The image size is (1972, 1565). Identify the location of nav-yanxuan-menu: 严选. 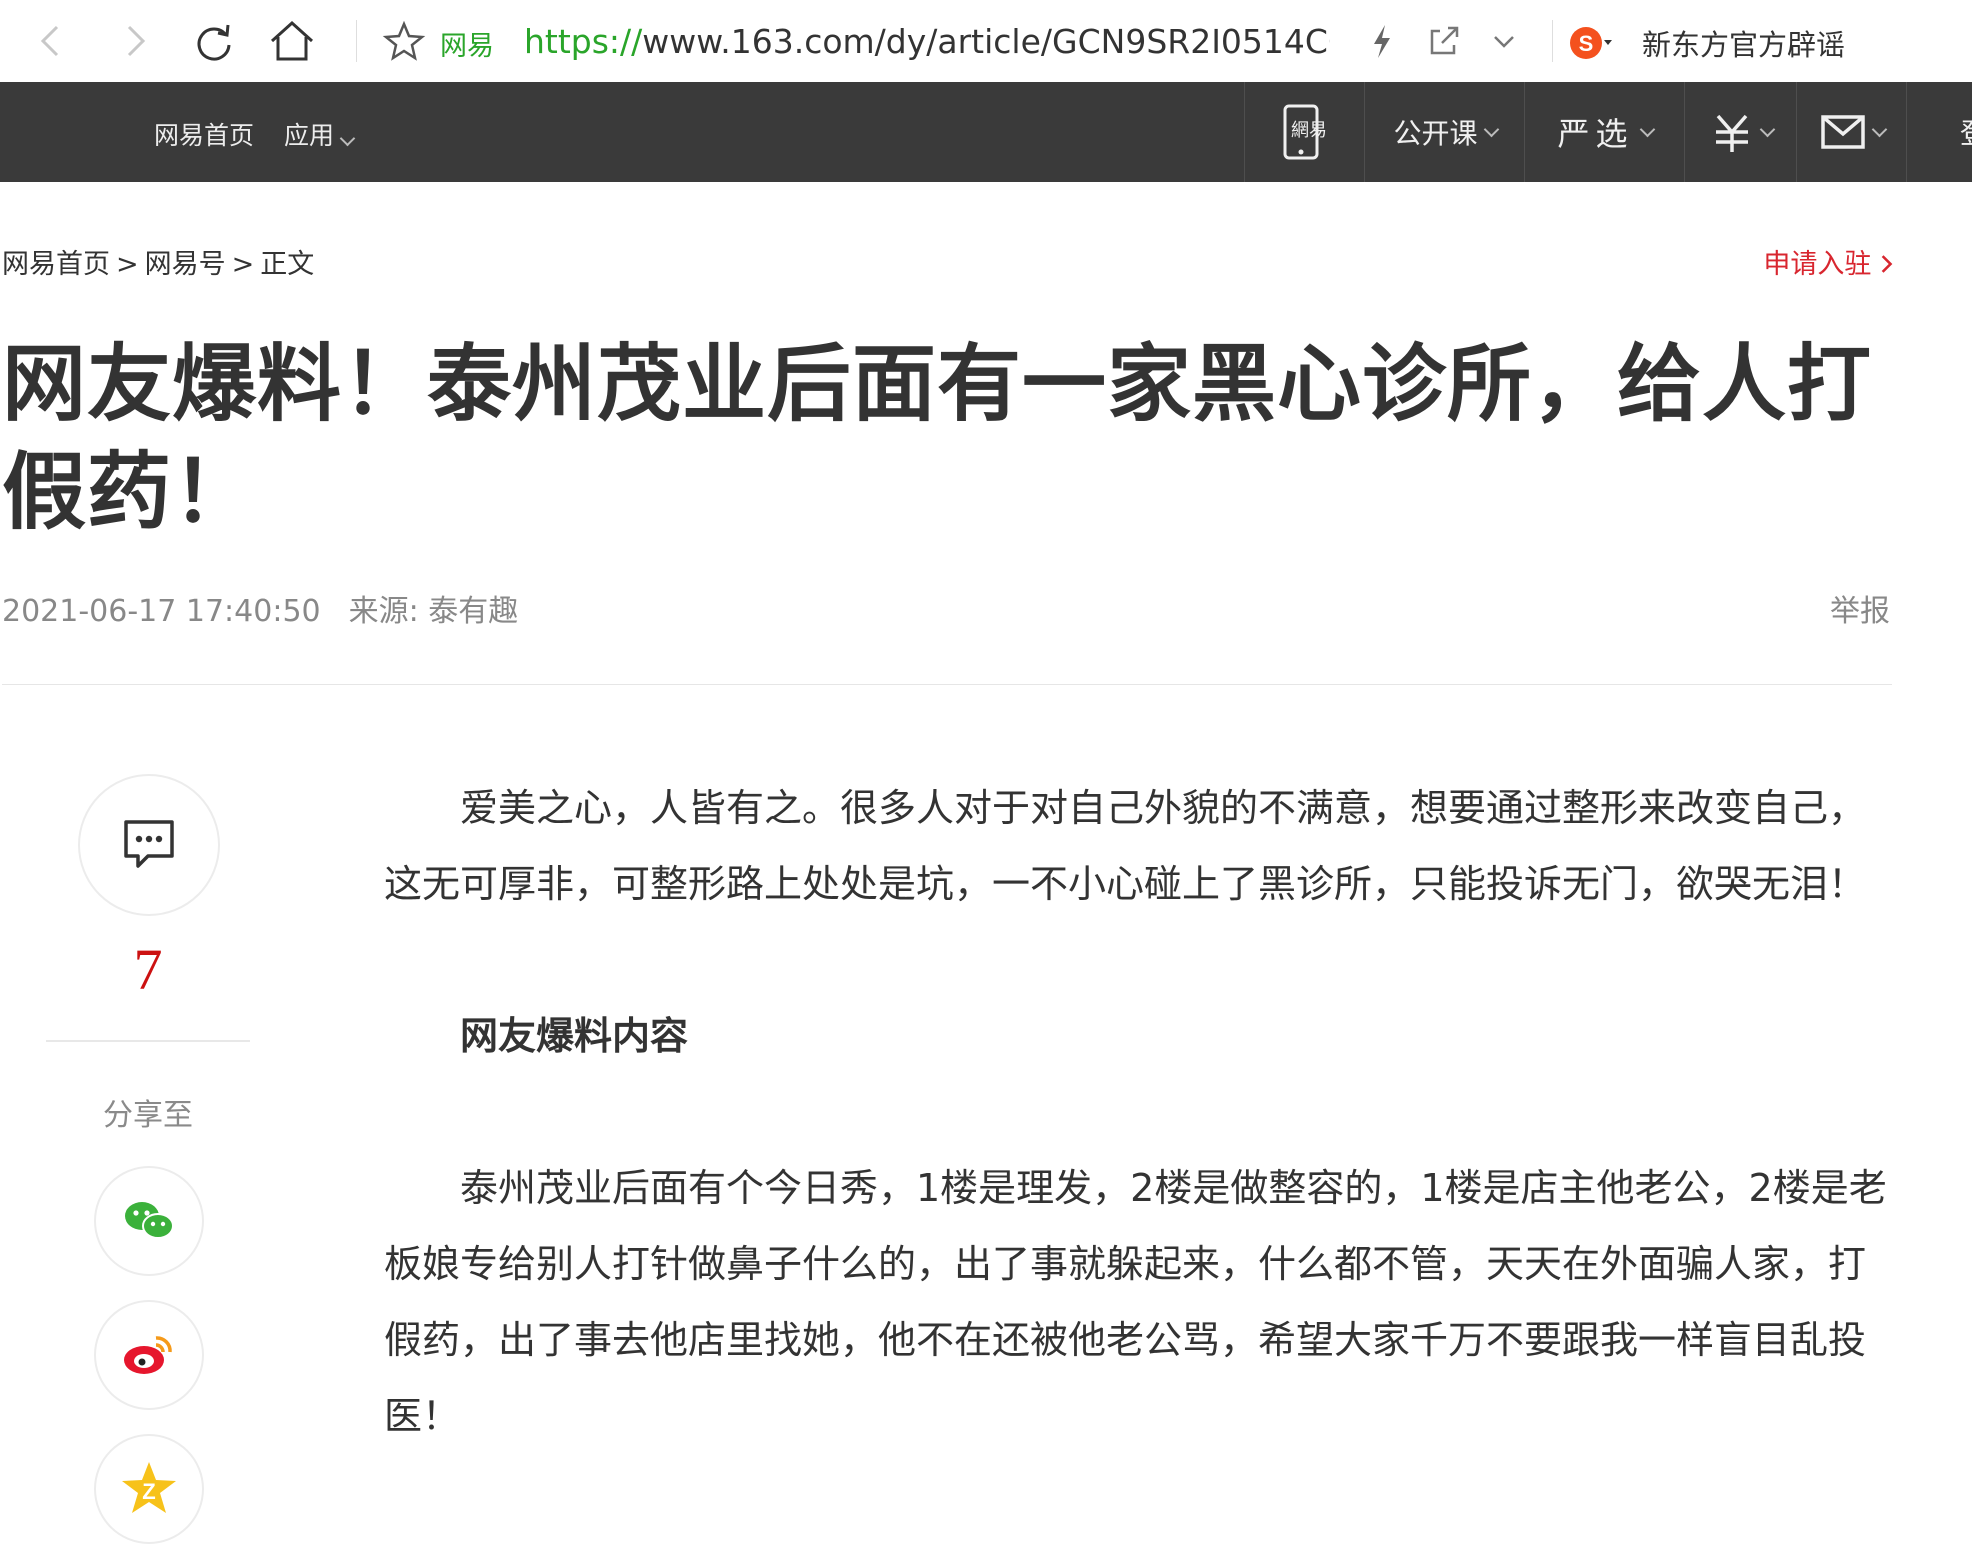
(1604, 132).